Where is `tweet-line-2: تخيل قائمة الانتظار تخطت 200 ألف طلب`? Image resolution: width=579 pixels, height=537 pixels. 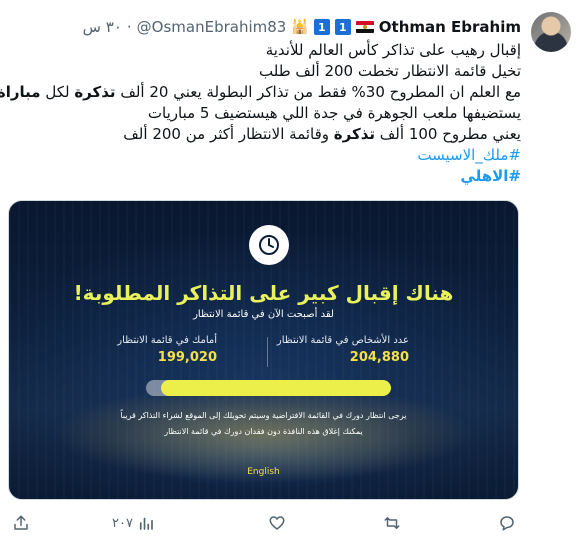
tweet-line-2: تخيل قائمة الانتظار تخطت 200 ألف طلب is located at coordinates (390, 71).